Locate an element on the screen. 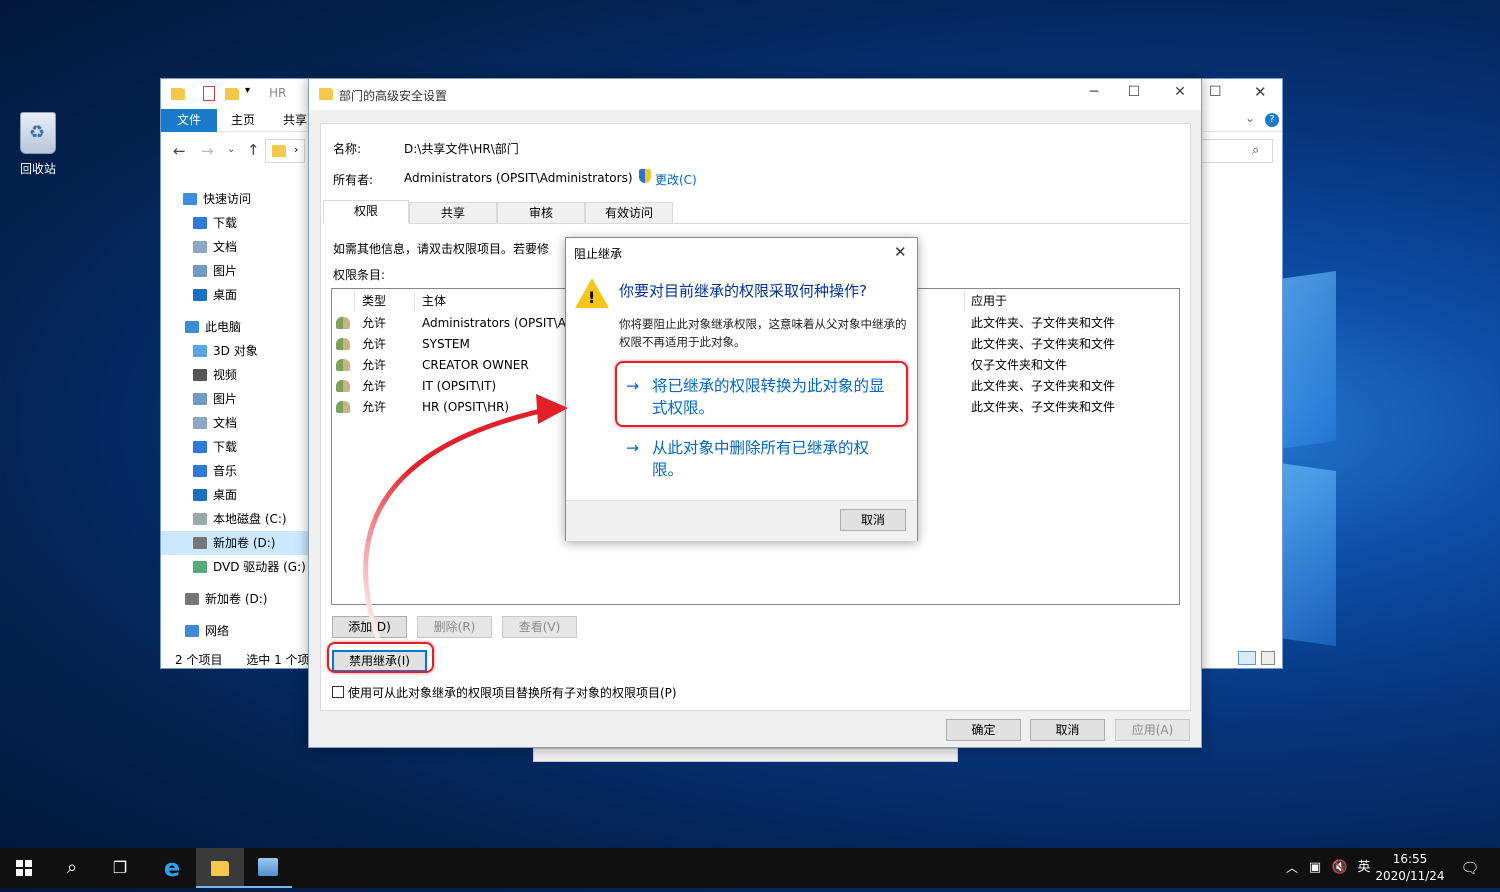 The image size is (1500, 892). star-icon is located at coordinates (190, 199).